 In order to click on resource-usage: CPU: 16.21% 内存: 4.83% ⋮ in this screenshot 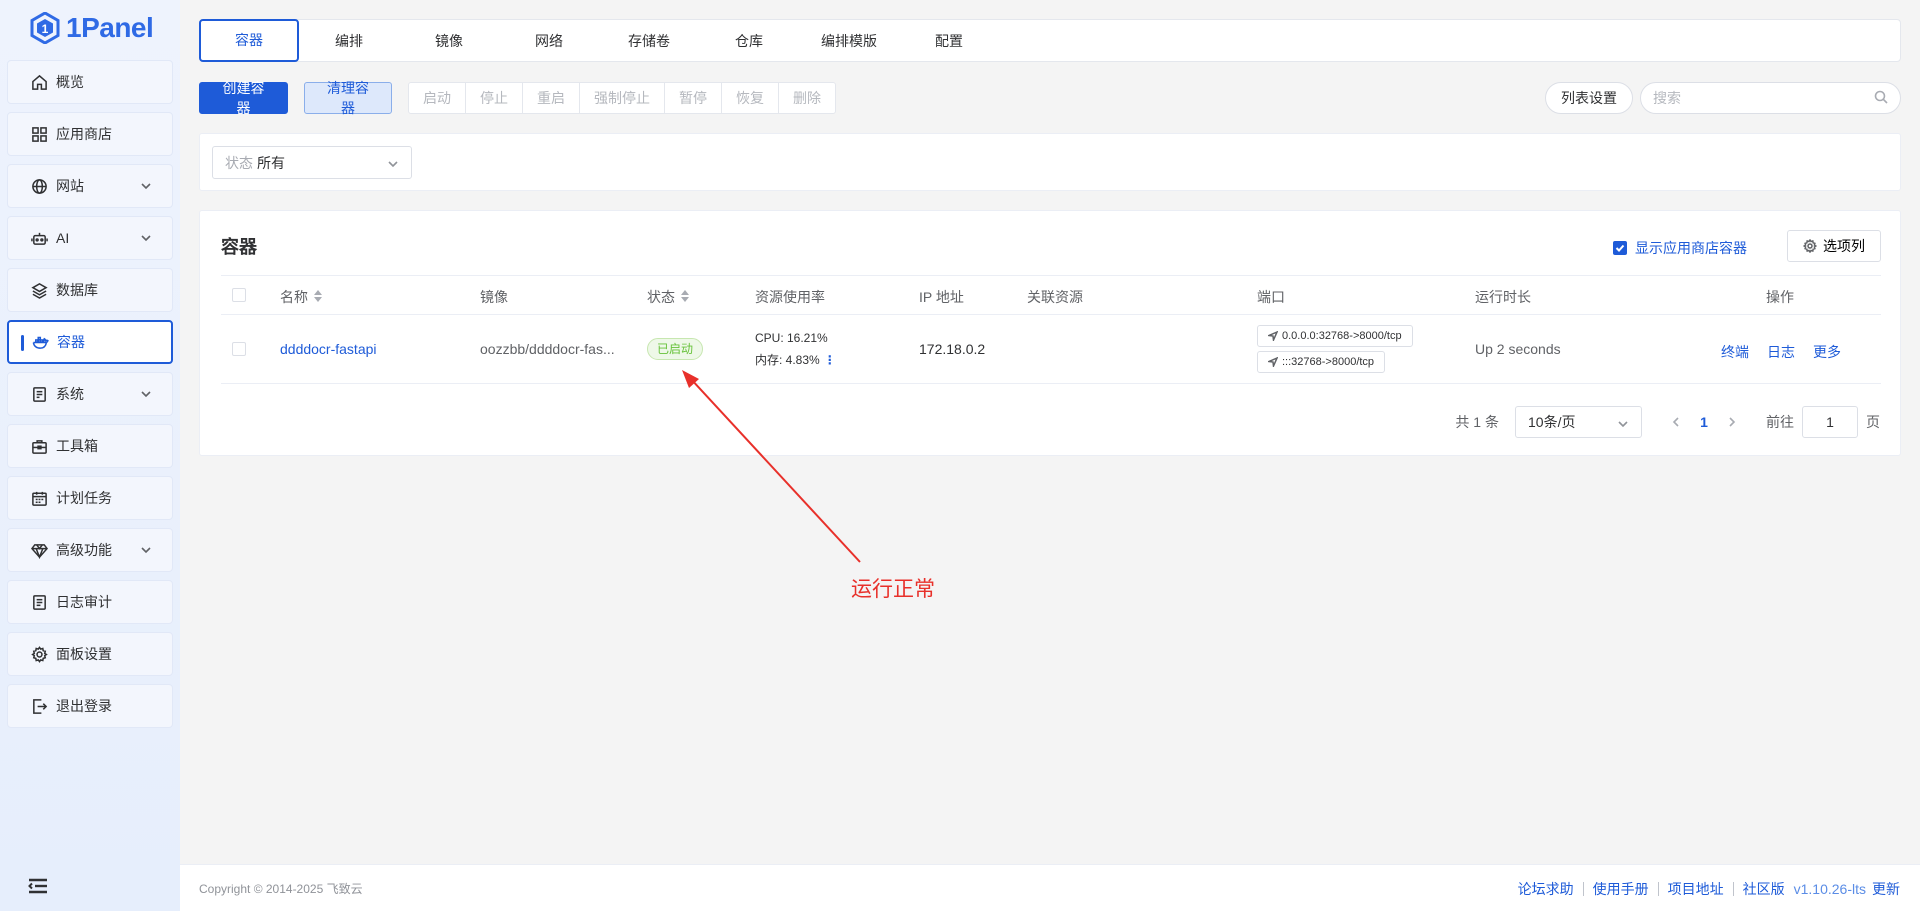, I will do `click(795, 349)`.